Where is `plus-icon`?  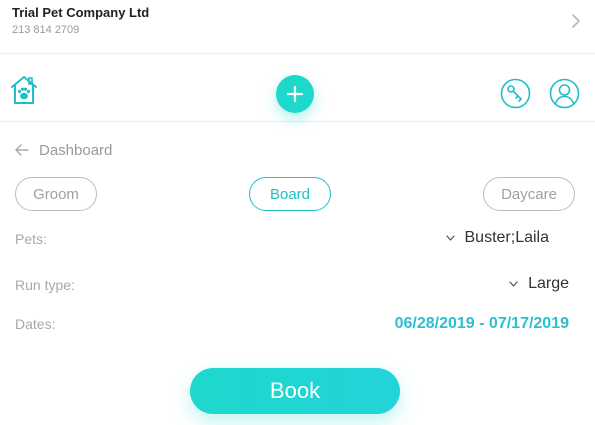 plus-icon is located at coordinates (295, 94).